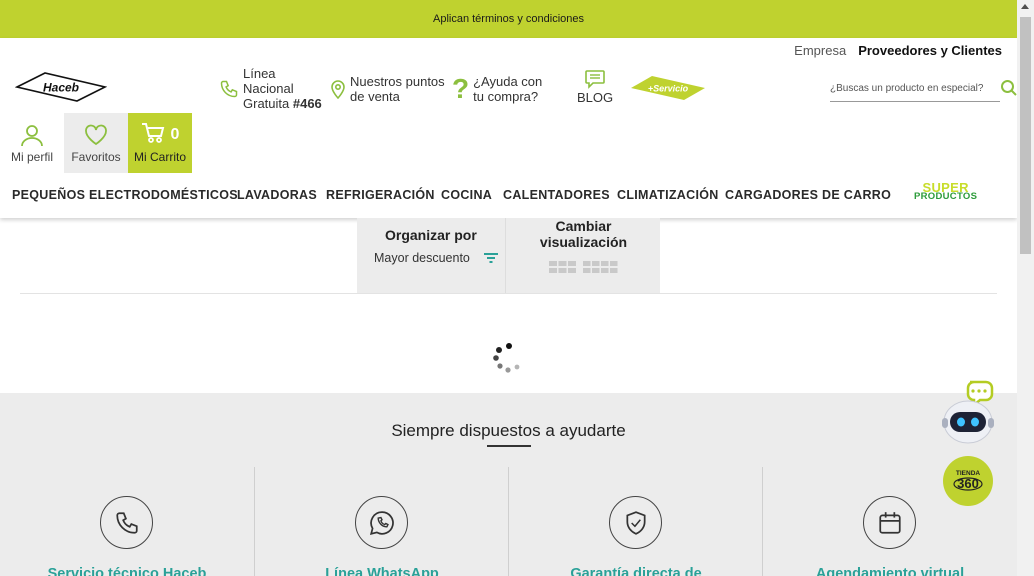 This screenshot has width=1034, height=576. Describe the element at coordinates (915, 88) in the screenshot. I see `search-input` at that location.